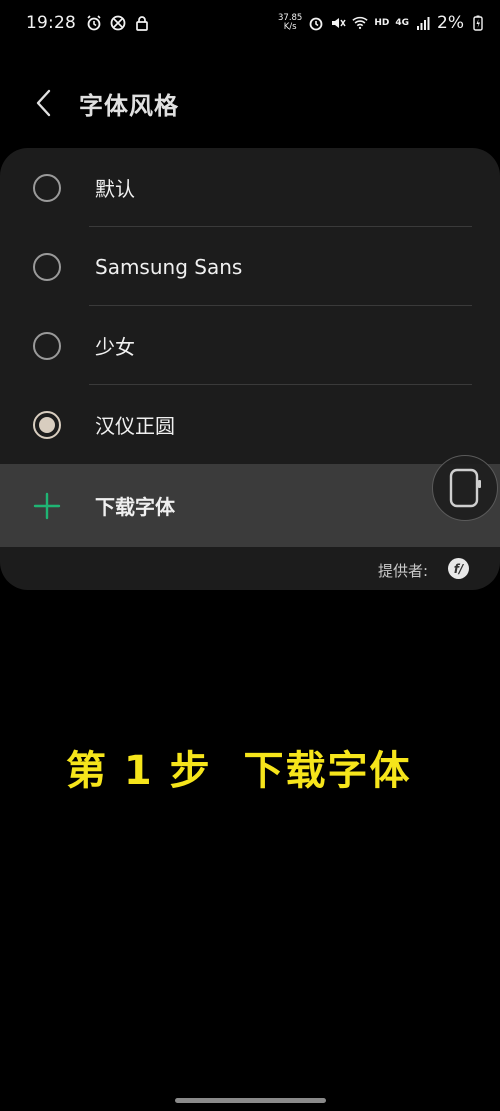  What do you see at coordinates (402, 23) in the screenshot?
I see `network-label: 4G` at bounding box center [402, 23].